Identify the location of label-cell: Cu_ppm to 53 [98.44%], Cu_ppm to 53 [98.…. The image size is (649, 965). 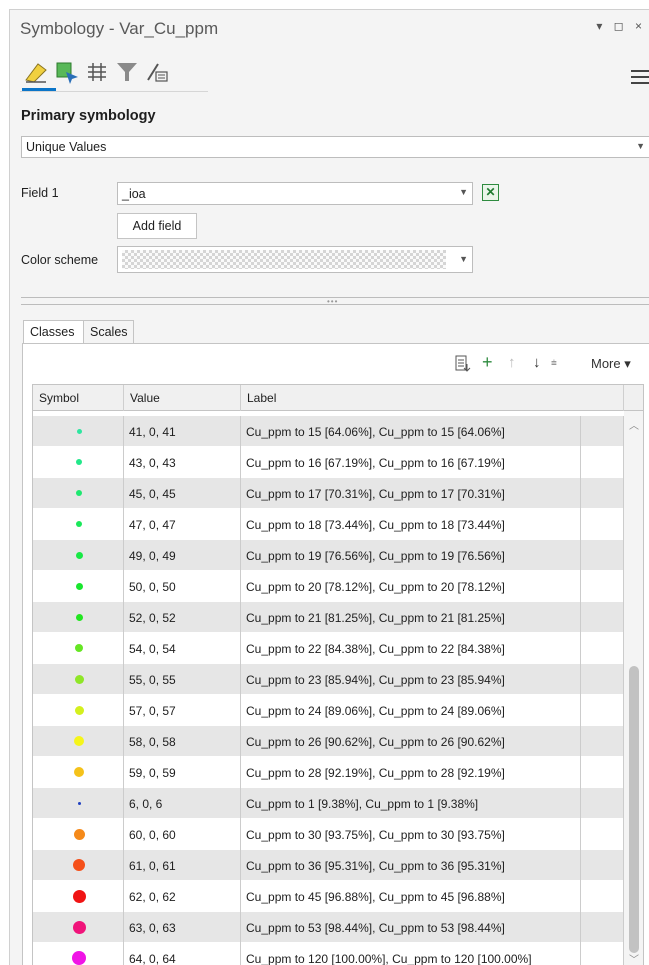
(411, 927).